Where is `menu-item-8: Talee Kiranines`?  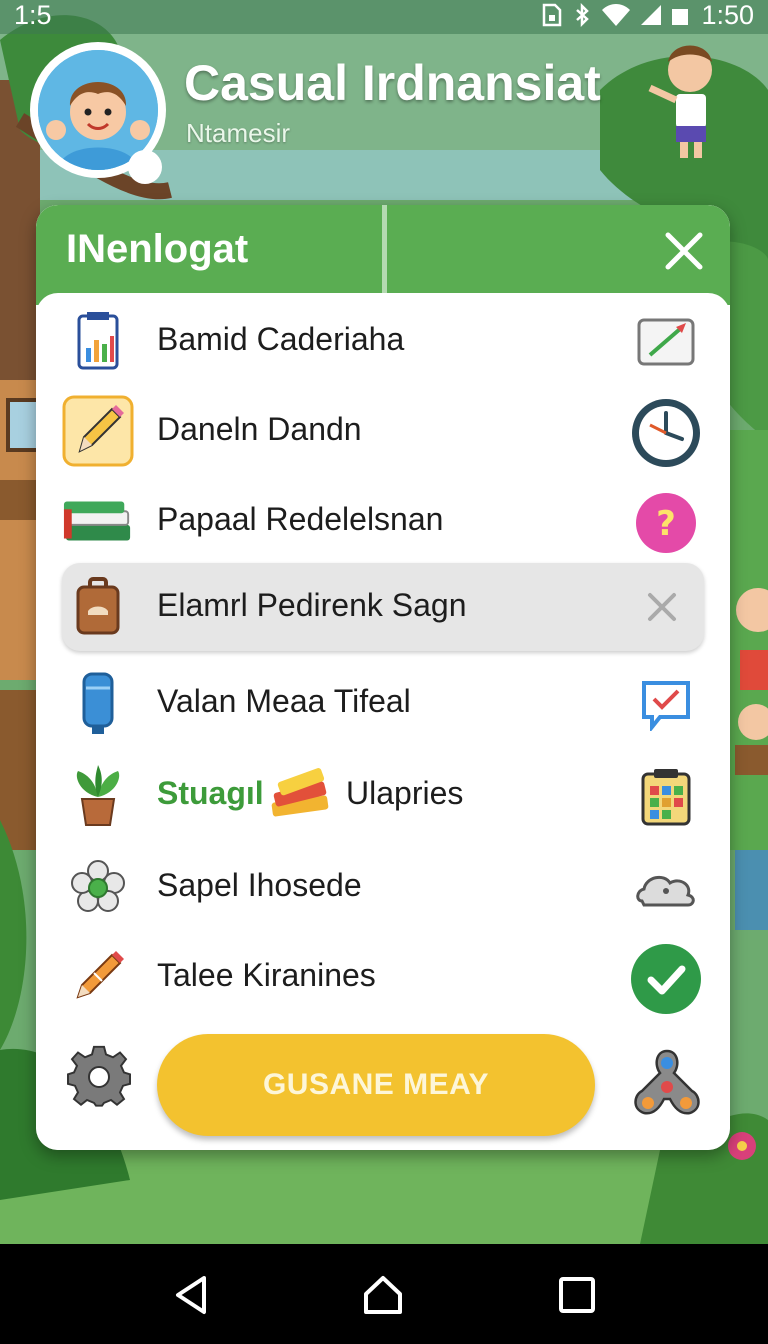 menu-item-8: Talee Kiranines is located at coordinates (383, 977).